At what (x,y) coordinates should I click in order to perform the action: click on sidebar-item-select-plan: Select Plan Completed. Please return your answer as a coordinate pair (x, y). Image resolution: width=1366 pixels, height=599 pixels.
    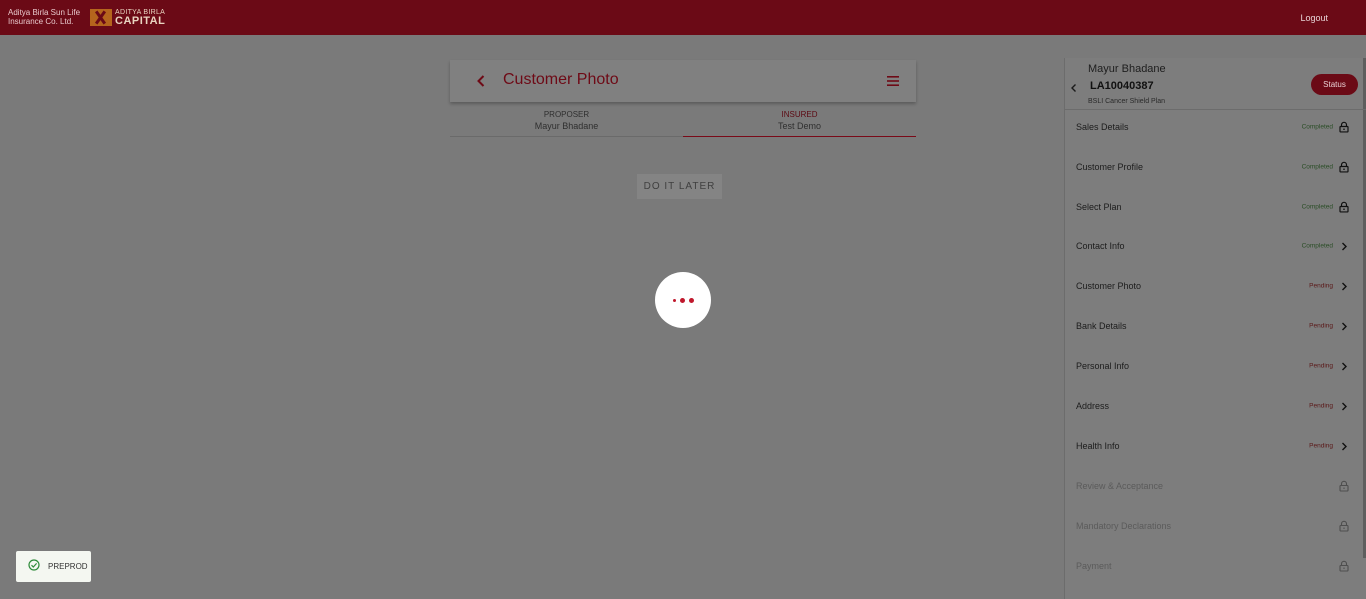
    Looking at the image, I should click on (1214, 207).